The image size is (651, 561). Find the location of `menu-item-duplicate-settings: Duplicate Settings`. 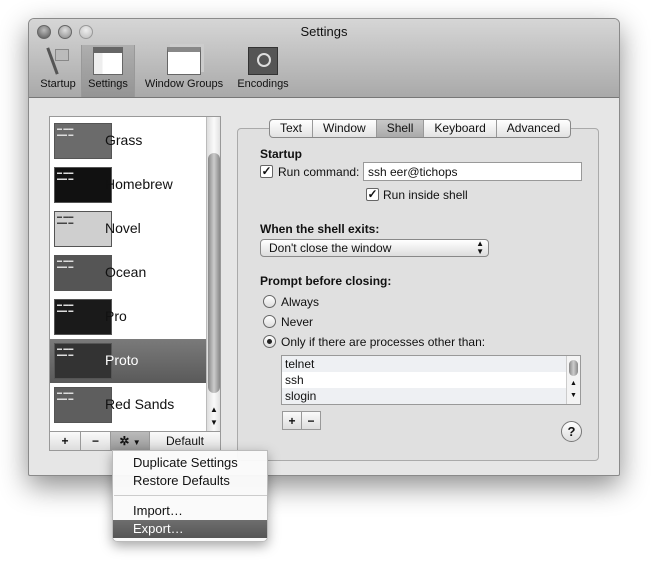

menu-item-duplicate-settings: Duplicate Settings is located at coordinates (190, 463).